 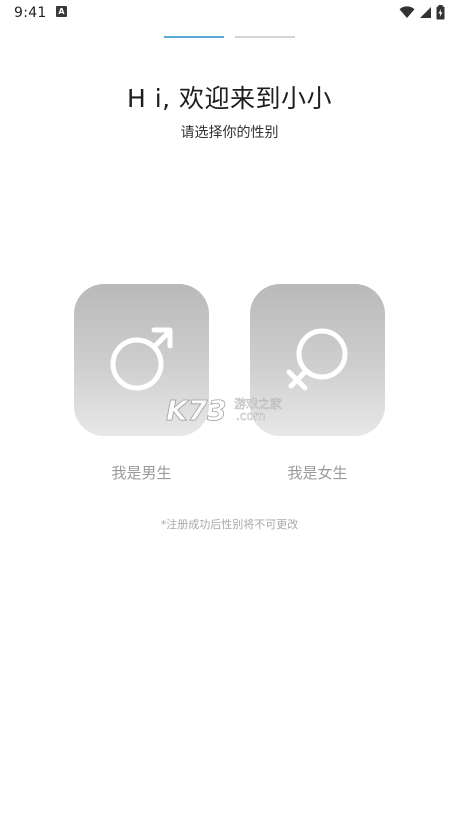 I want to click on svg-text: K73, so click(x=196, y=410).